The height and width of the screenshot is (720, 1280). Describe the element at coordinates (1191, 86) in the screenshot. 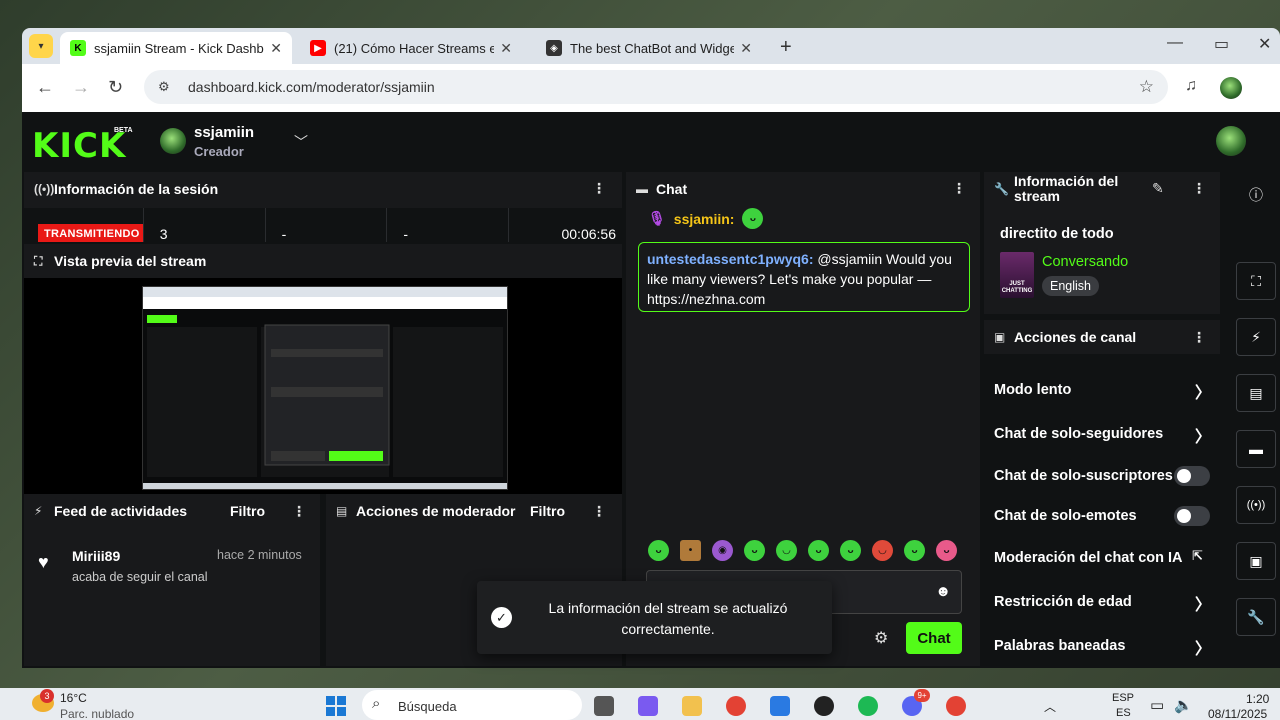

I see `media-control-icon: ♫` at that location.